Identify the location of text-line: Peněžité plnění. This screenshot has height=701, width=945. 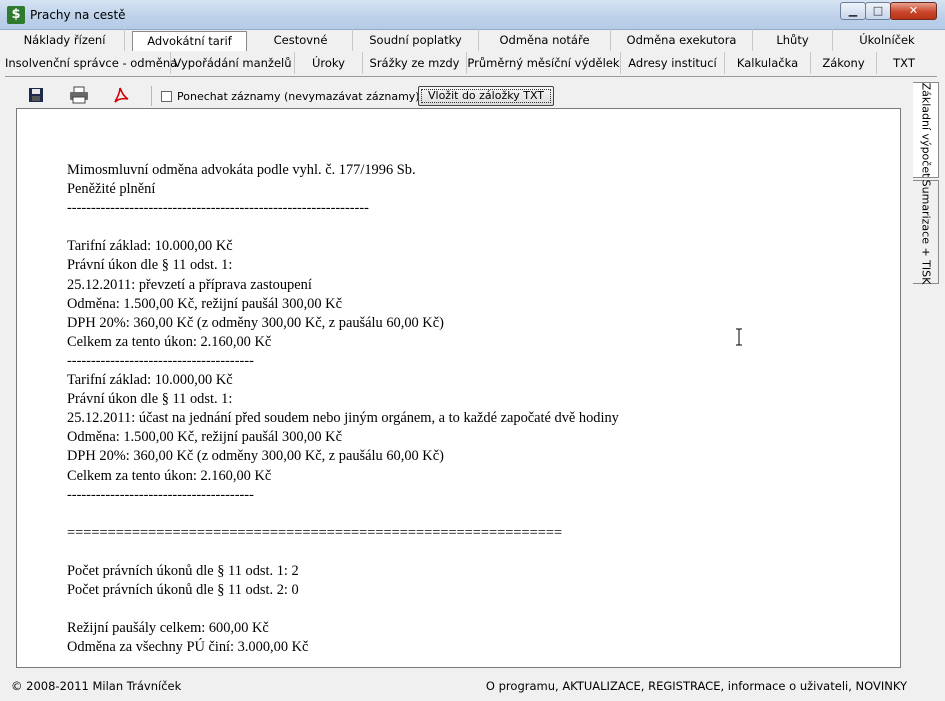
(111, 189).